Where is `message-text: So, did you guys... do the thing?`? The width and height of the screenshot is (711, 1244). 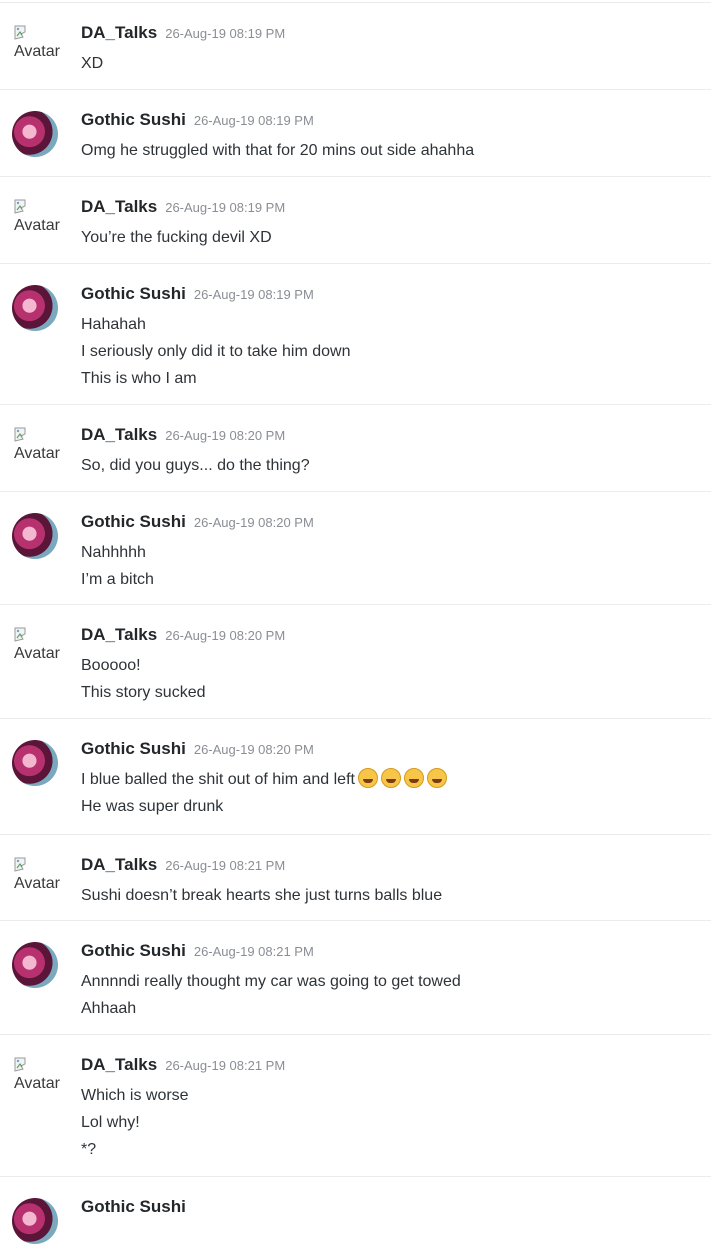
message-text: So, did you guys... do the thing? is located at coordinates (195, 465).